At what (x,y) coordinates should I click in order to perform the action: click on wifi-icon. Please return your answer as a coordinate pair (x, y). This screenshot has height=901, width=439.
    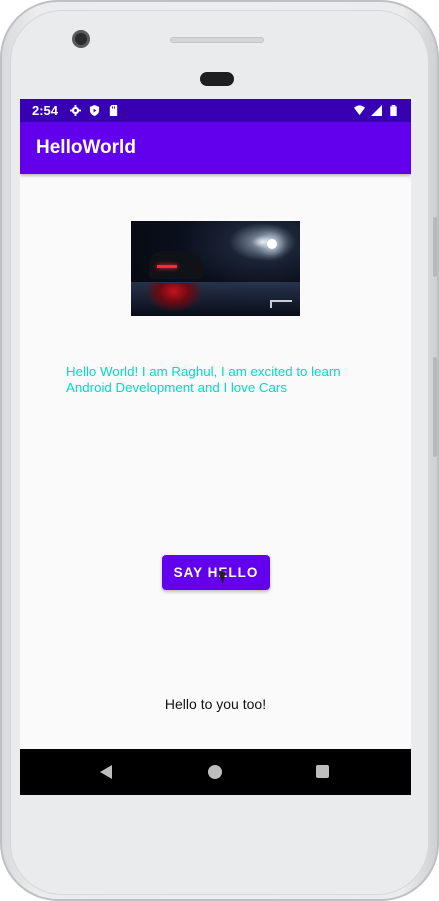
    Looking at the image, I should click on (359, 110).